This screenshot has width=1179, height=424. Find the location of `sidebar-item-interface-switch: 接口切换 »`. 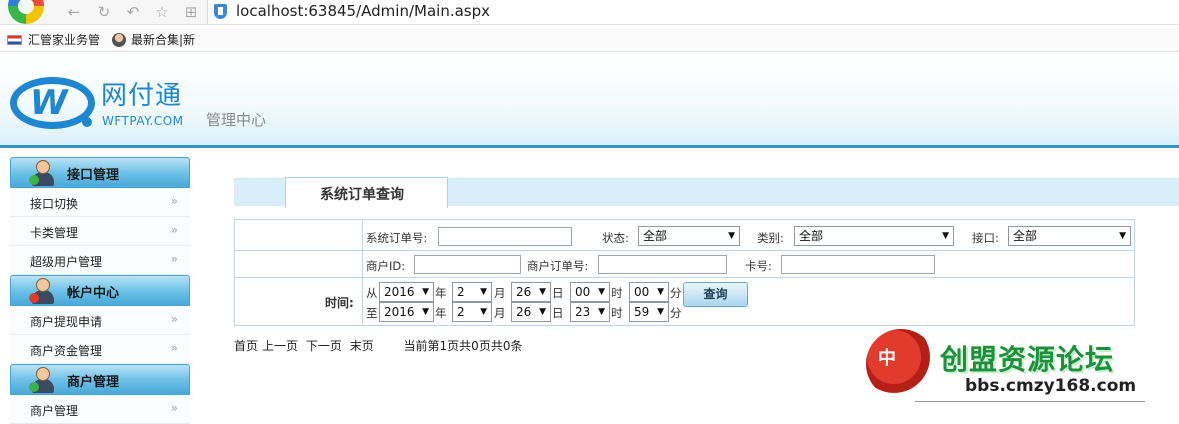

sidebar-item-interface-switch: 接口切换 » is located at coordinates (100, 202).